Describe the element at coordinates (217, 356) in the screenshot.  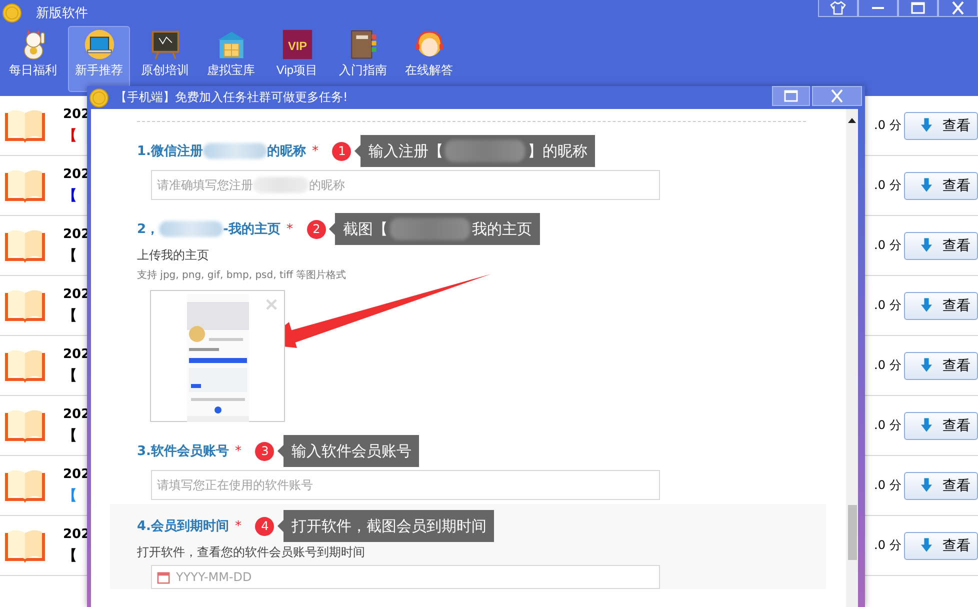
I see `uploaded-image` at that location.